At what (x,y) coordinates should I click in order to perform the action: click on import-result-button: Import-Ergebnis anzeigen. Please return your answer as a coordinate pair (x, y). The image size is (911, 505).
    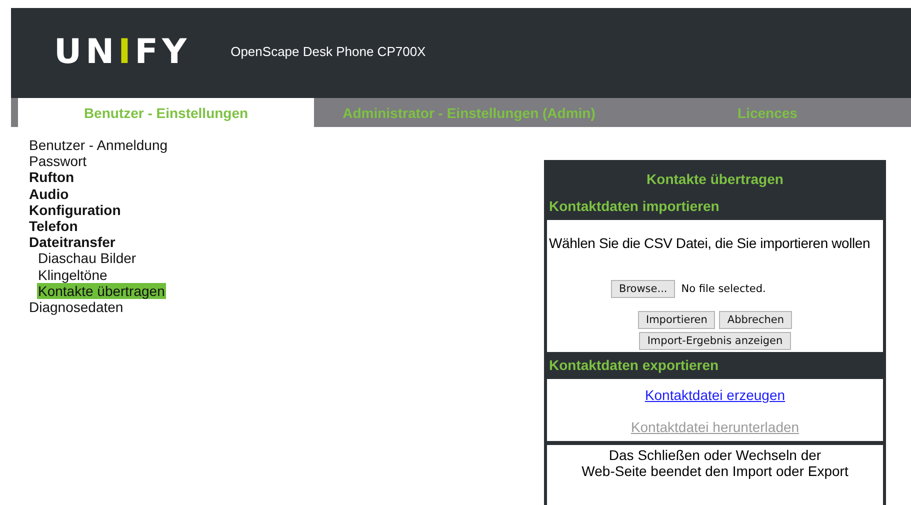
    Looking at the image, I should click on (715, 341).